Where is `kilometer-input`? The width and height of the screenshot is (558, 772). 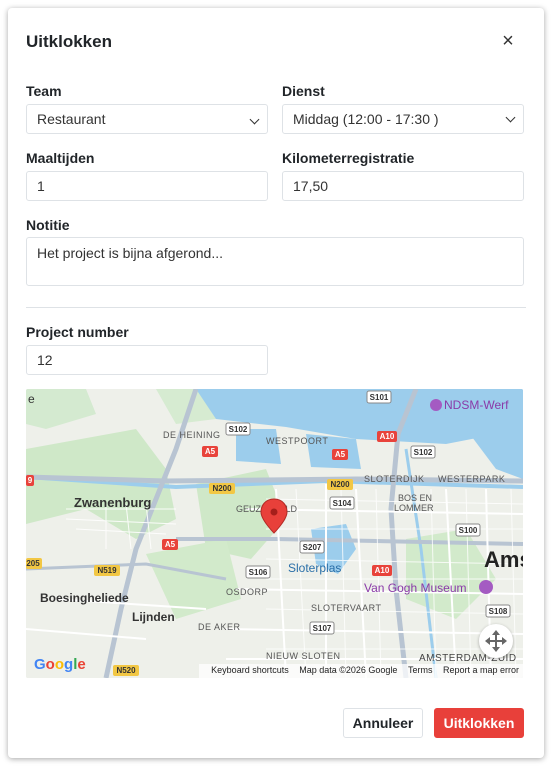 kilometer-input is located at coordinates (403, 186).